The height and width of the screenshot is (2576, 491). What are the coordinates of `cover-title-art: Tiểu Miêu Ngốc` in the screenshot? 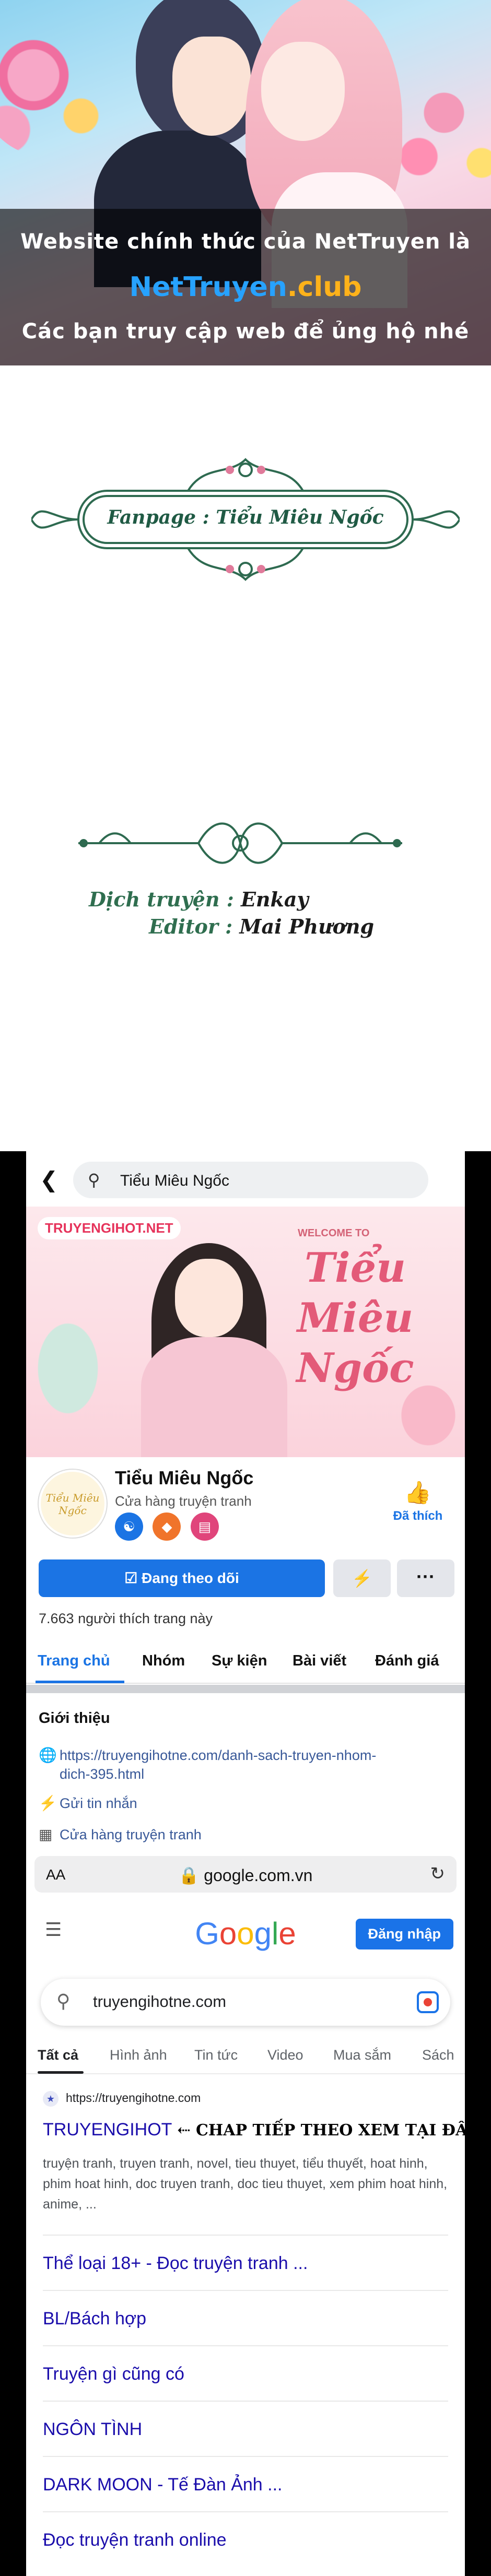 It's located at (355, 1318).